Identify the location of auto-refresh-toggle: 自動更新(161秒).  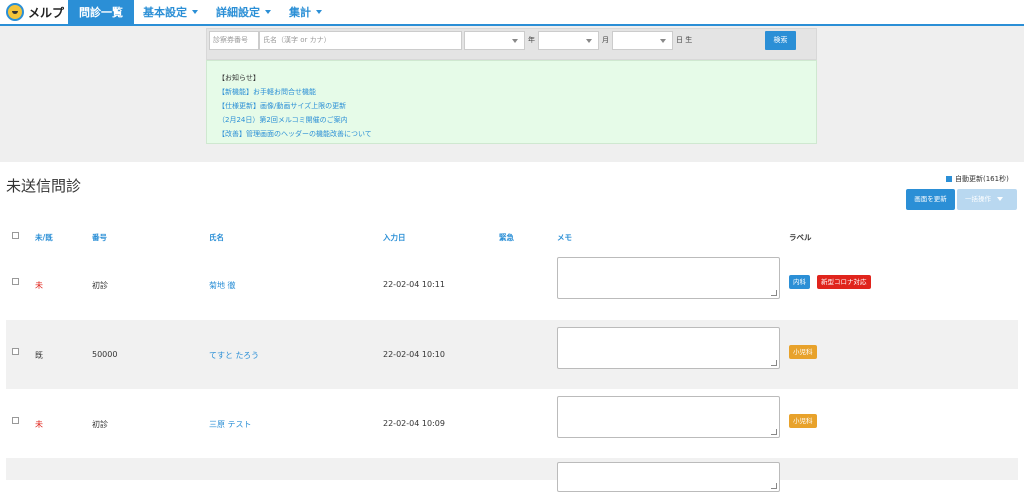
(977, 179).